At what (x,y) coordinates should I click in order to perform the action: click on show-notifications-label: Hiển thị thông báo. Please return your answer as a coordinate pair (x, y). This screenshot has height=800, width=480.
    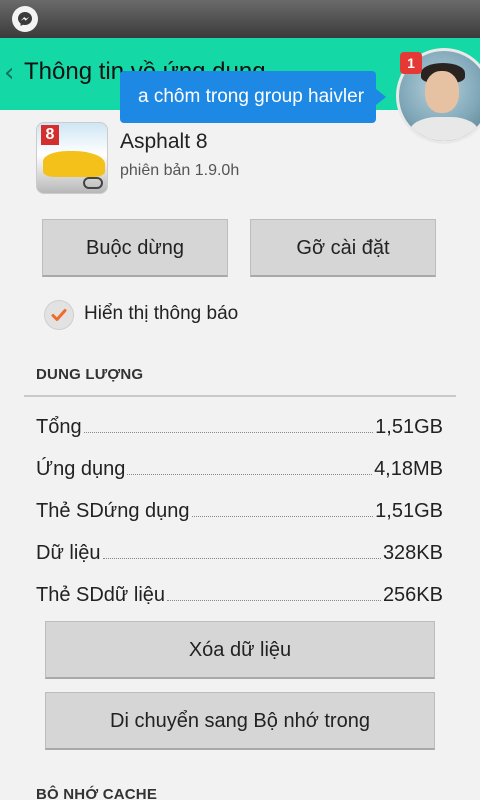
    Looking at the image, I should click on (161, 313).